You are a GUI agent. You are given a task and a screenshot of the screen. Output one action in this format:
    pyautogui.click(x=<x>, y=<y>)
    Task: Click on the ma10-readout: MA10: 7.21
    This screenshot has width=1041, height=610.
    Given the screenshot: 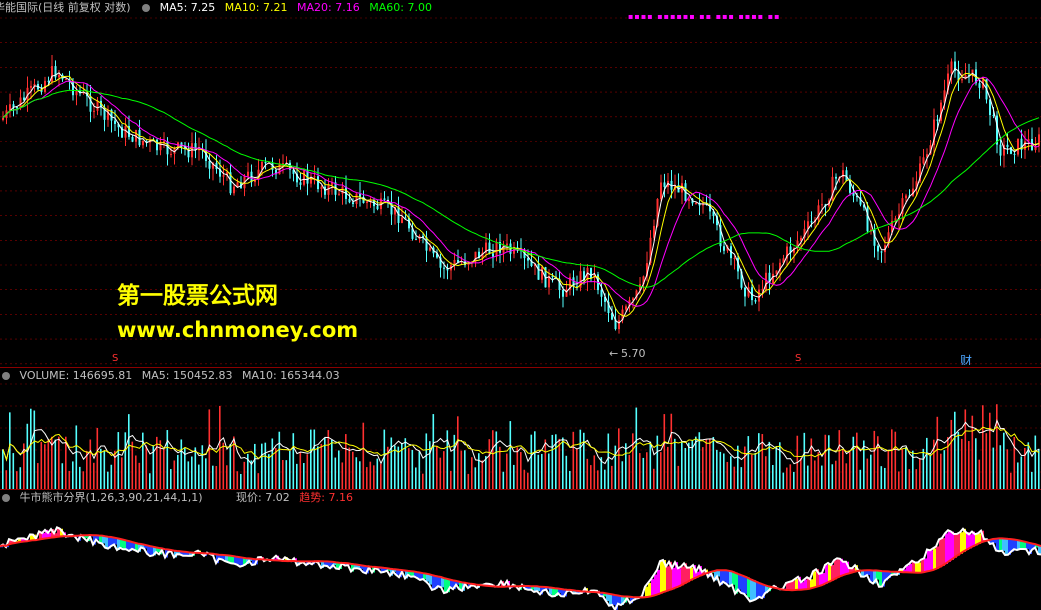 What is the action you would take?
    pyautogui.click(x=256, y=7)
    